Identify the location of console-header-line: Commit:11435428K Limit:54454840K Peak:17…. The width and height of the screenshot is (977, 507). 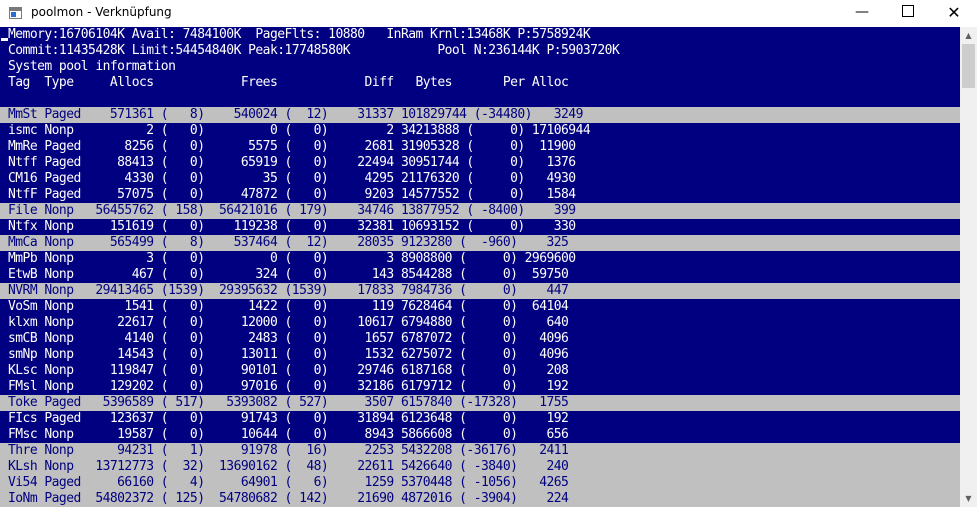
(314, 50).